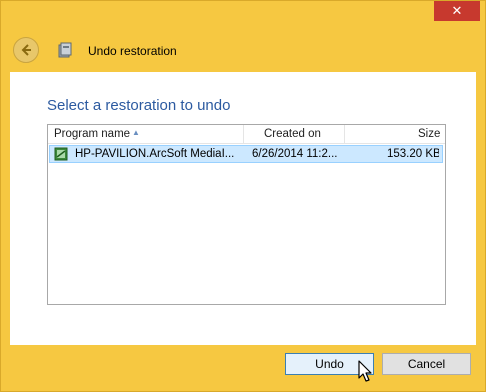 The width and height of the screenshot is (486, 392). I want to click on instruction-heading: Select a restoration to undo, so click(139, 105).